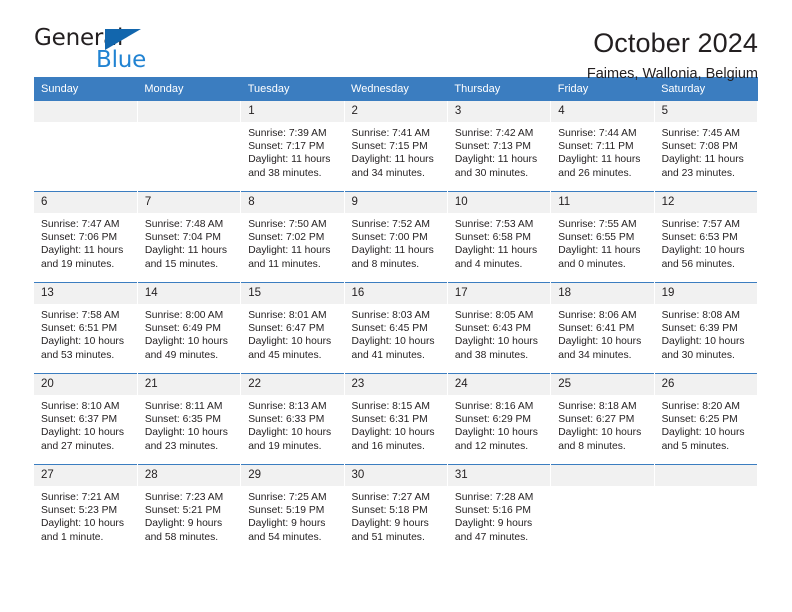 This screenshot has width=792, height=612. What do you see at coordinates (602, 202) in the screenshot?
I see `day-number: 11` at bounding box center [602, 202].